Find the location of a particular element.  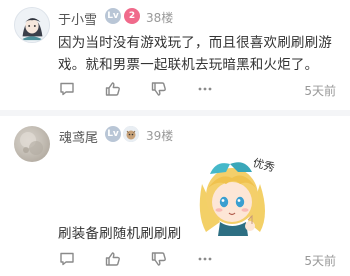

sticker-text: 优秀 is located at coordinates (263, 165).